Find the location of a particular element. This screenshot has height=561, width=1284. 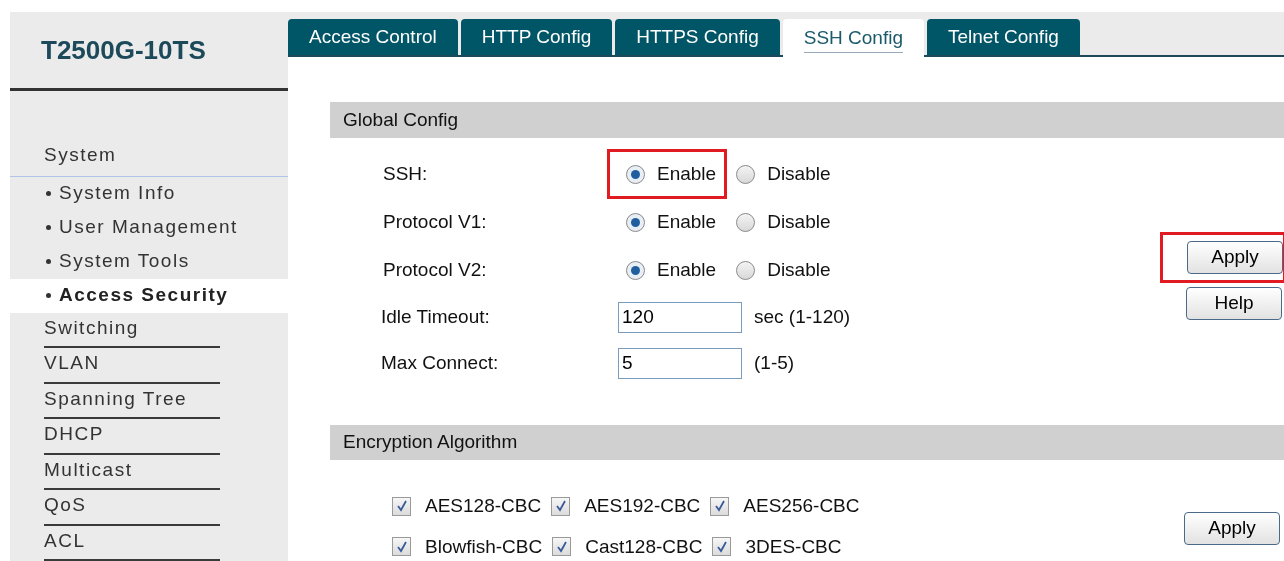

help-button: Apply is located at coordinates (1232, 528).